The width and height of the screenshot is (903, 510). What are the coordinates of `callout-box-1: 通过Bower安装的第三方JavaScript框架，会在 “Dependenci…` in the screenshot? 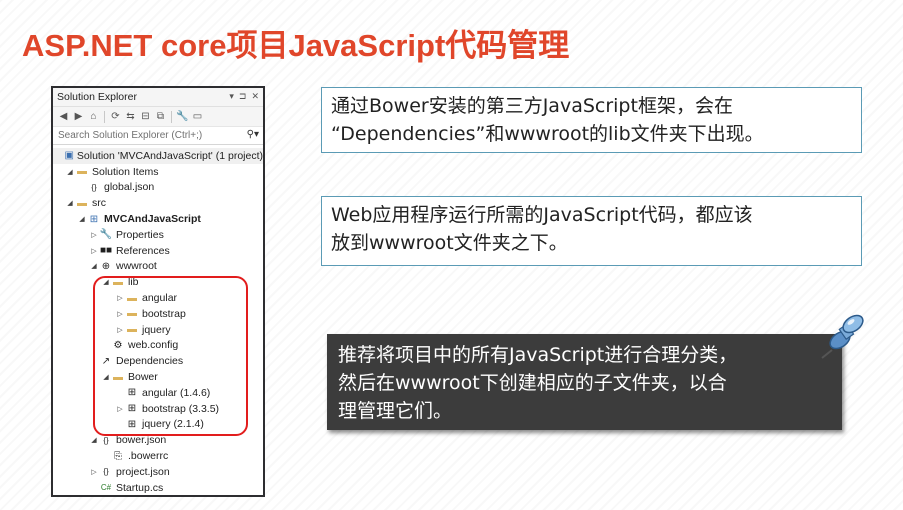 It's located at (591, 120).